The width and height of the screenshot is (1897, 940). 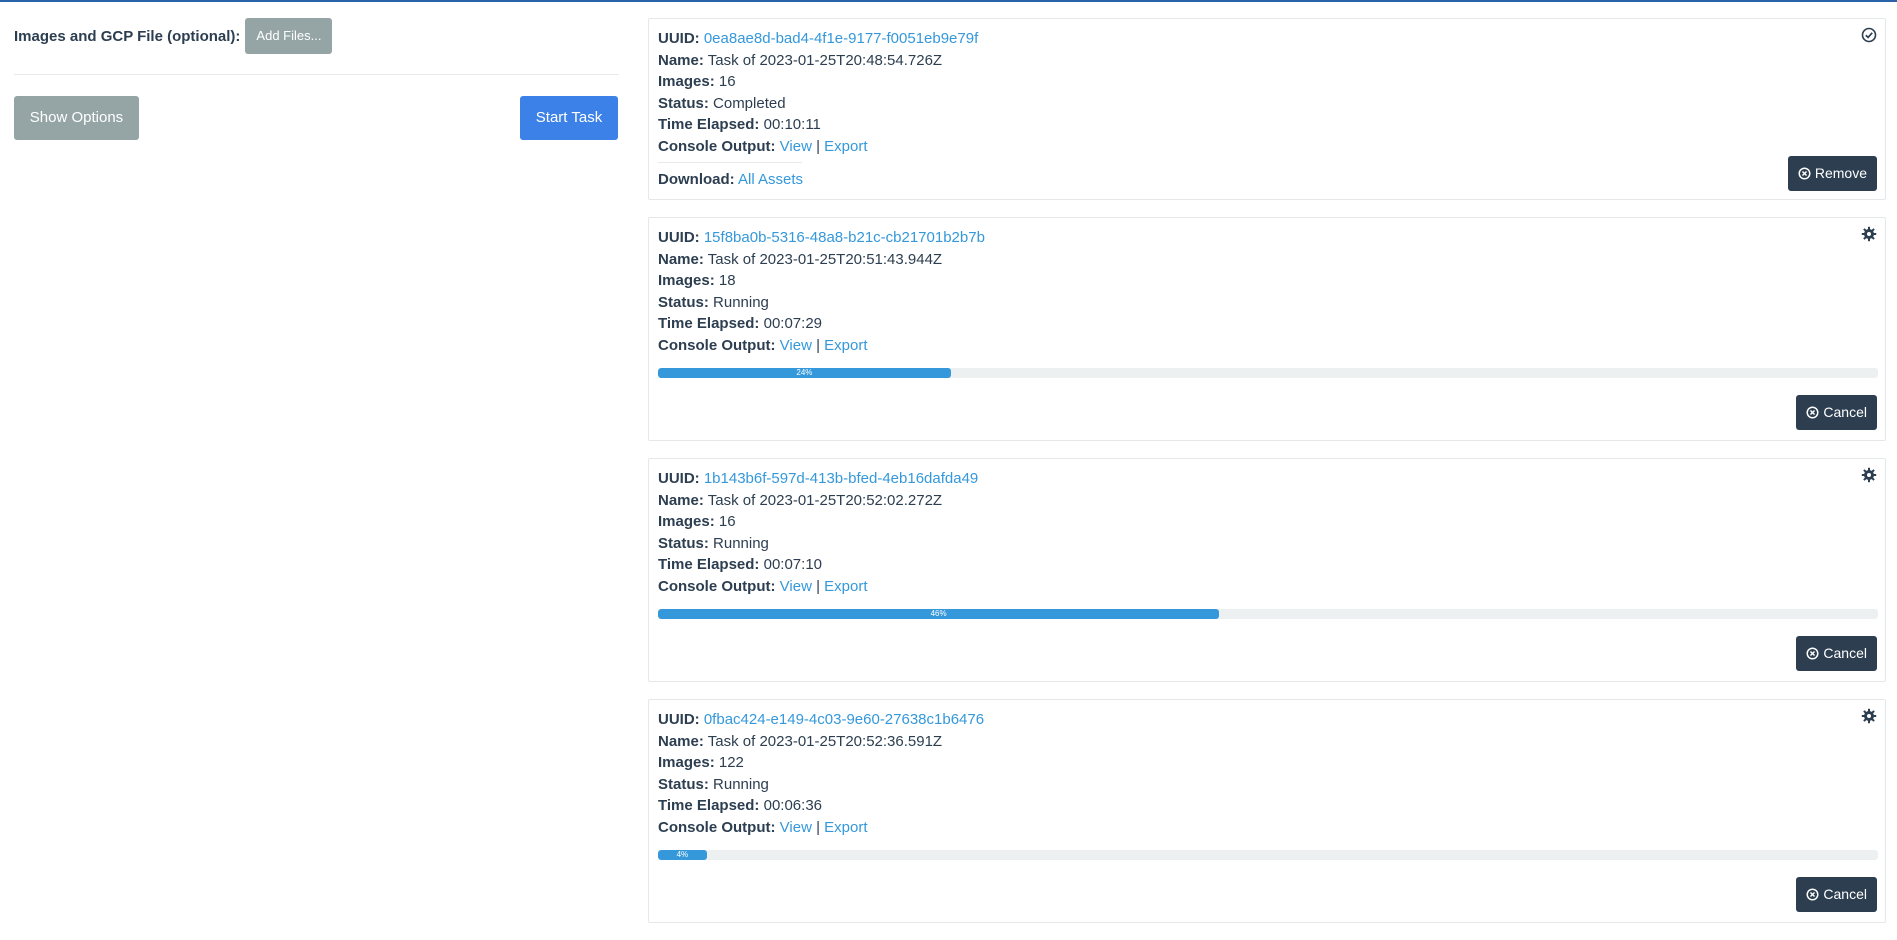 I want to click on progress-bar: 46%, so click(x=1268, y=614).